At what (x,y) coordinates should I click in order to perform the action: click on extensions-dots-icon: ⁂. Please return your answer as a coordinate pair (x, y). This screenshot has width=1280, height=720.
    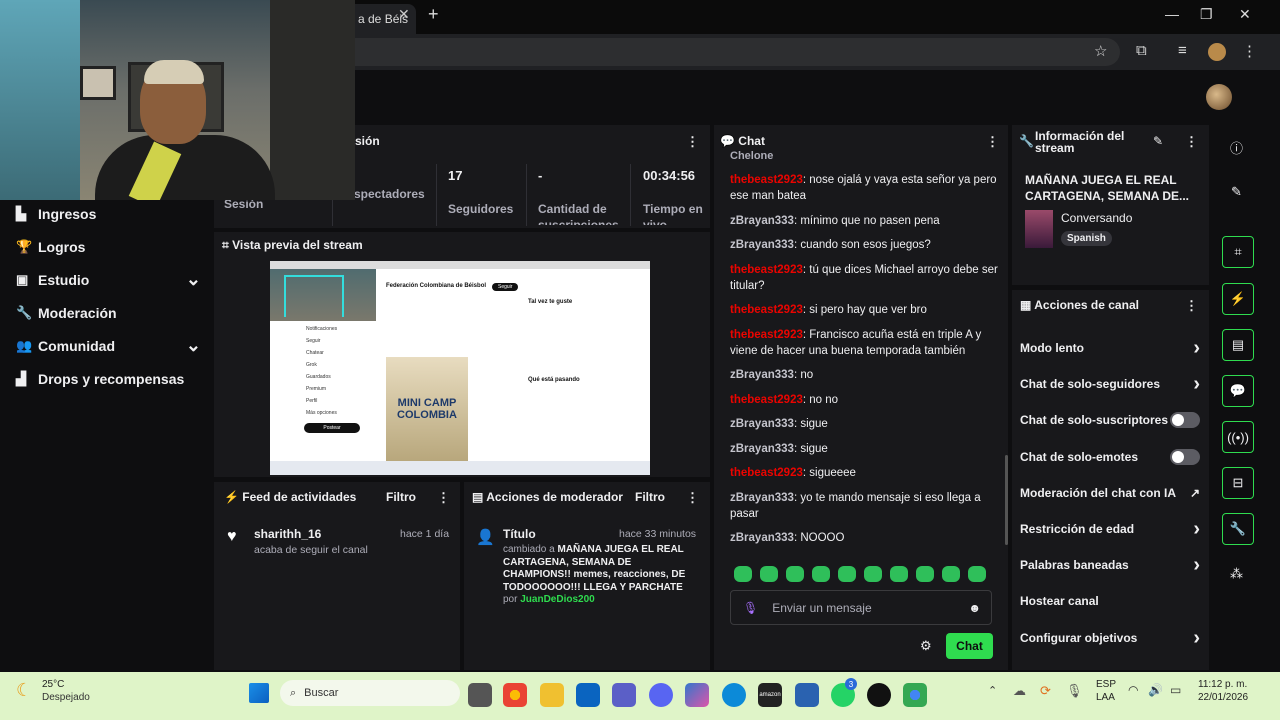
    Looking at the image, I should click on (1236, 574).